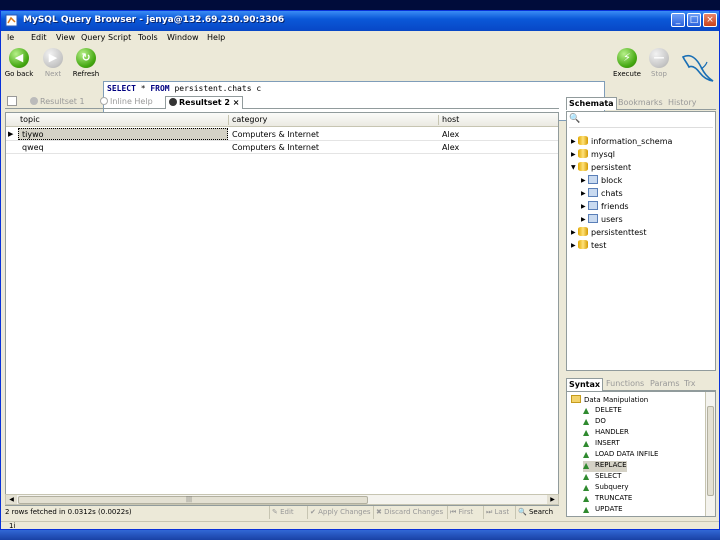 This screenshot has height=540, width=720. I want to click on tab-schemata: Schemata, so click(591, 103).